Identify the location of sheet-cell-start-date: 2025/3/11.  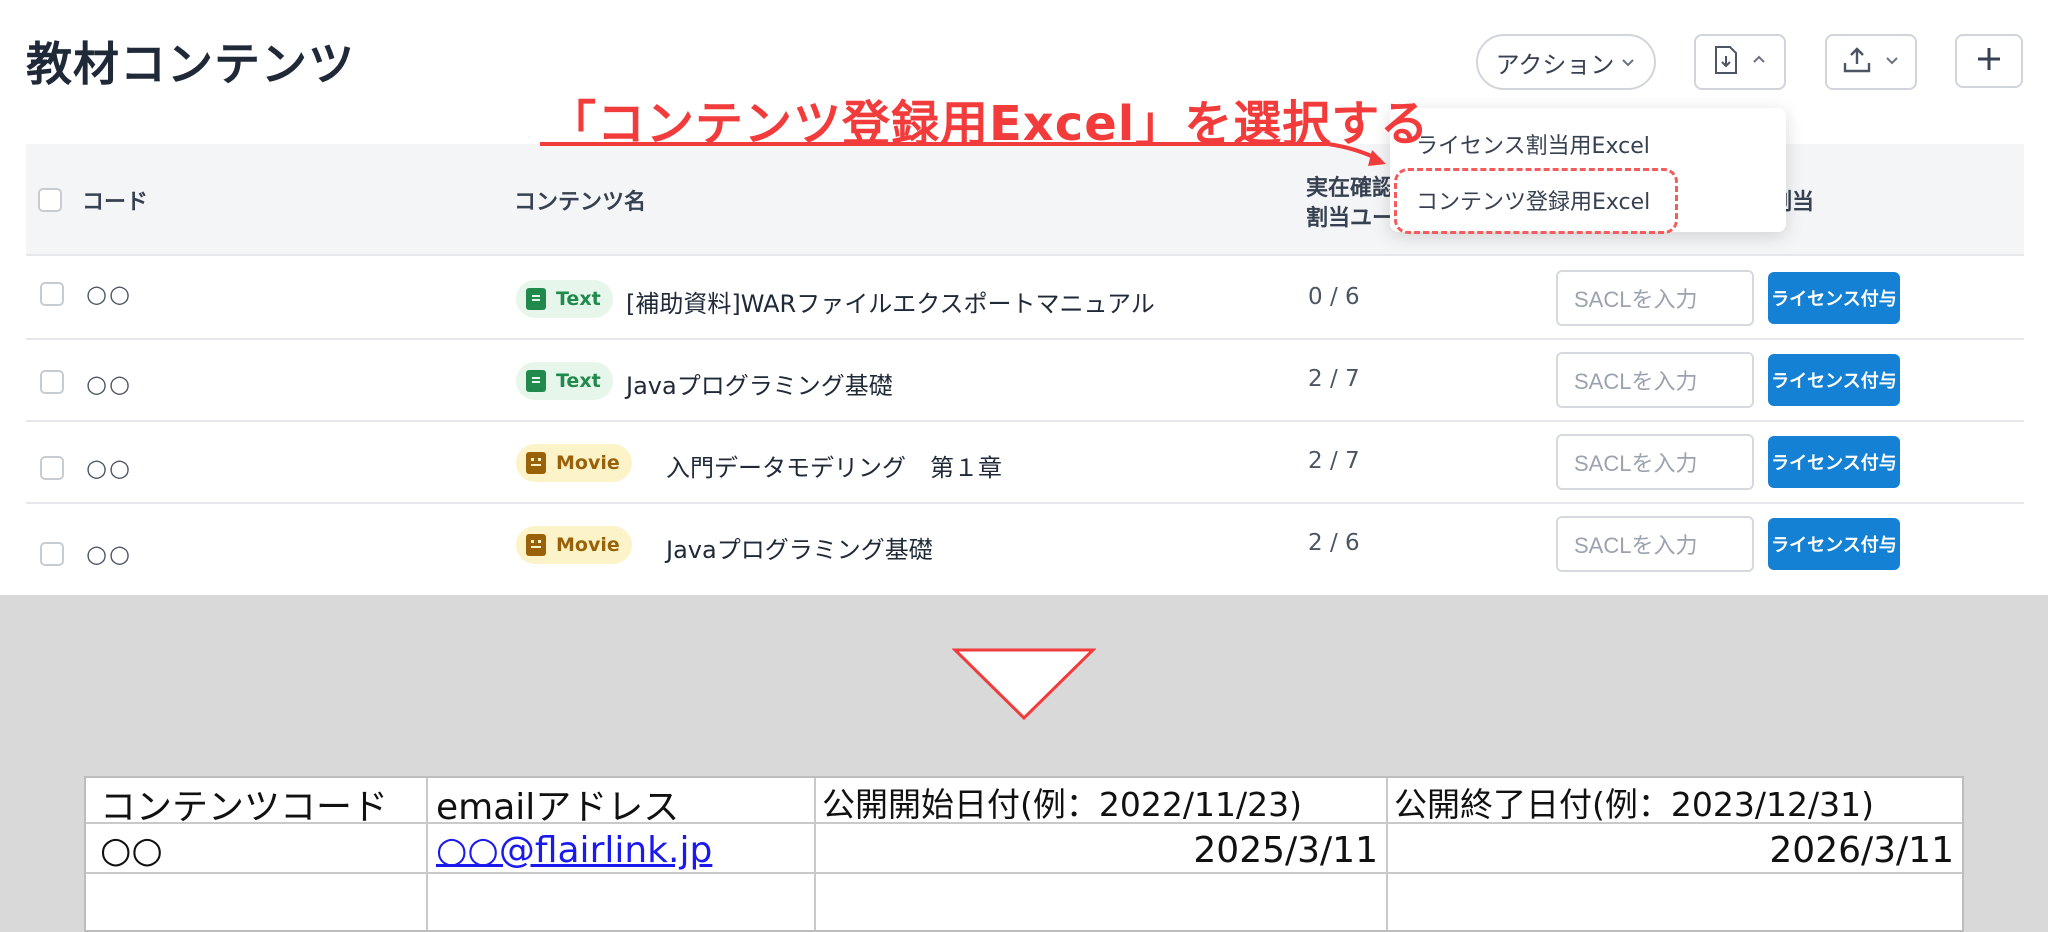
(1285, 850).